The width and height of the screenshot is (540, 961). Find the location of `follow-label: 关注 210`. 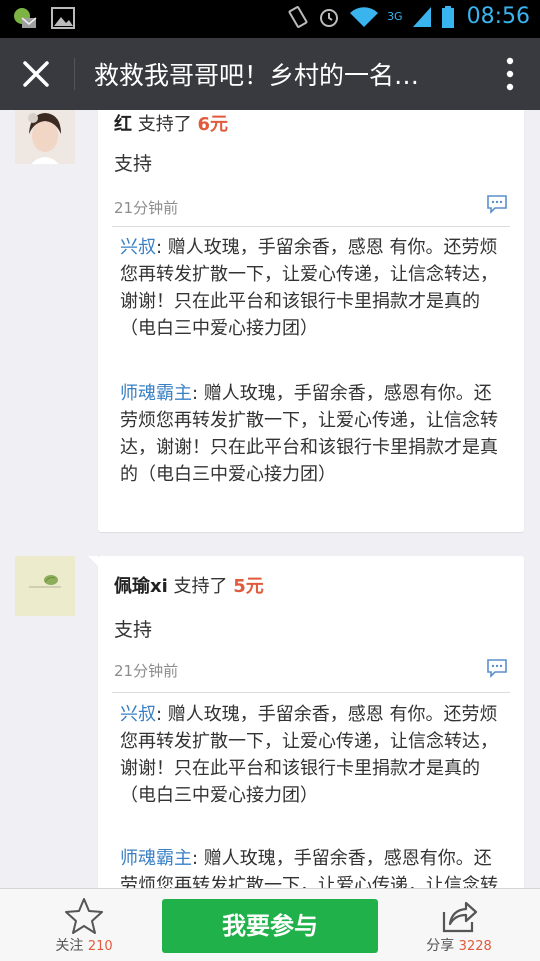

follow-label: 关注 210 is located at coordinates (84, 945).